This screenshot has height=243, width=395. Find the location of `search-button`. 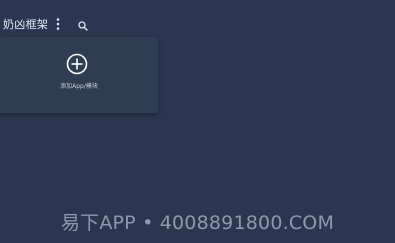

search-button is located at coordinates (83, 24).